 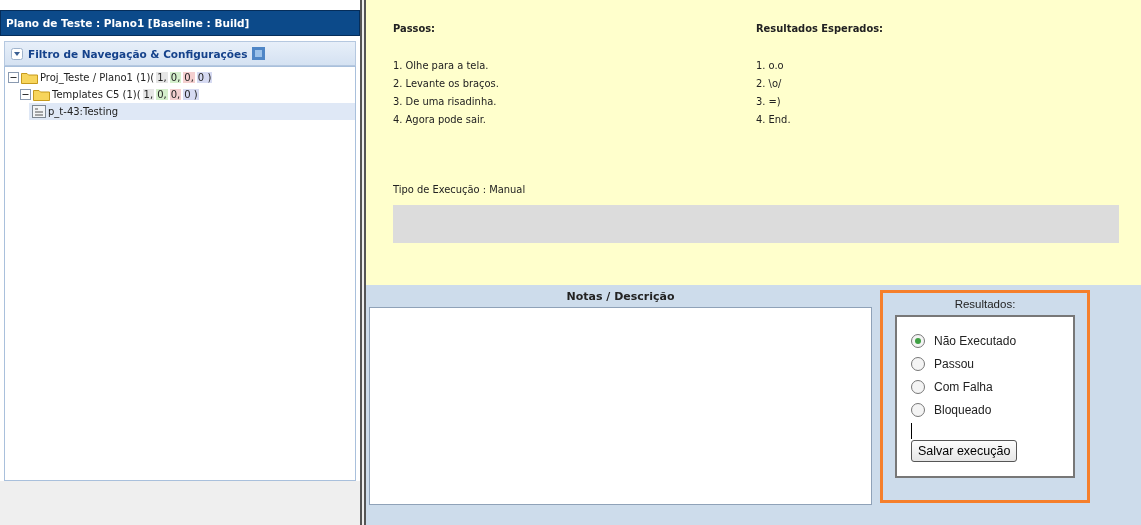 I want to click on help-icon, so click(x=259, y=53).